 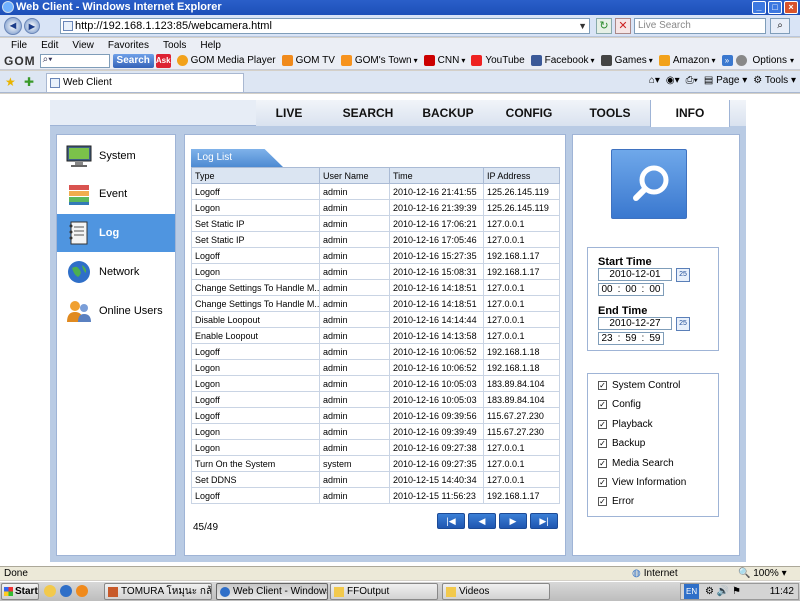 I want to click on maximize-button: □, so click(x=775, y=7).